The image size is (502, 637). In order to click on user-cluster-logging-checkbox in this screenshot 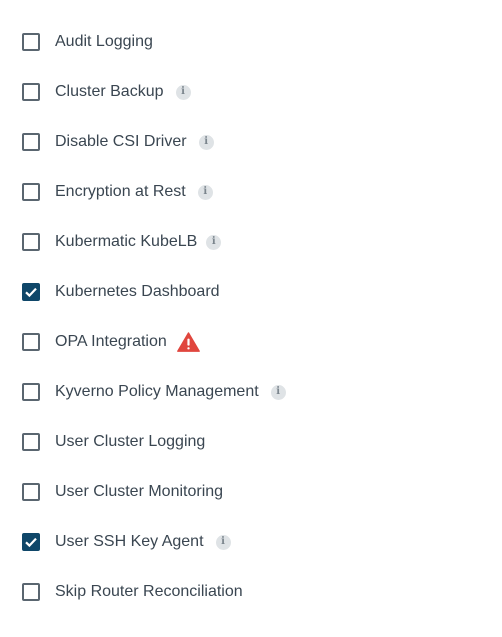, I will do `click(31, 442)`.